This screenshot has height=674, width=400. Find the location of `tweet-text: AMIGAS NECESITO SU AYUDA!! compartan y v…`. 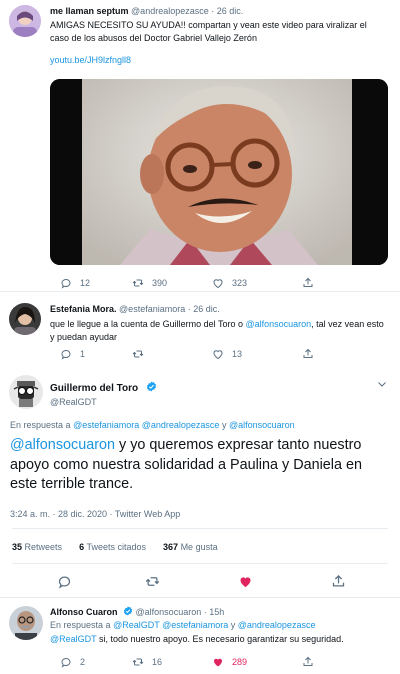

tweet-text: AMIGAS NECESITO SU AYUDA!! compartan y v… is located at coordinates (219, 31).